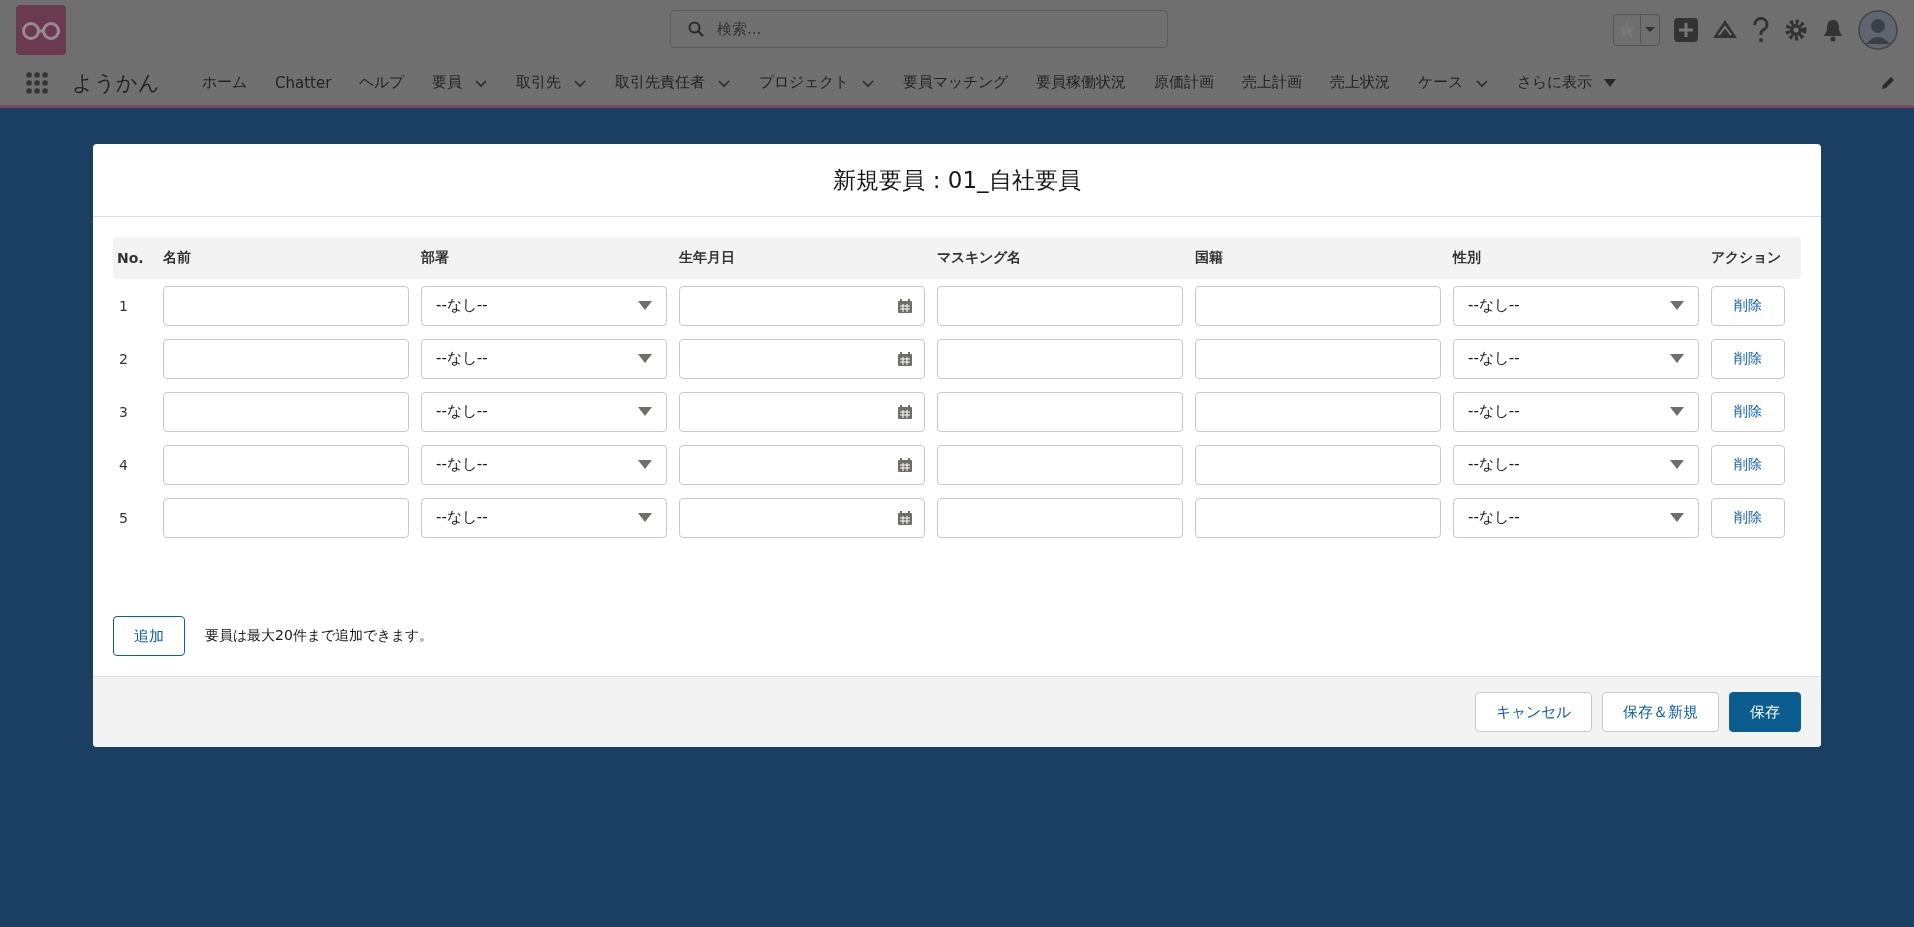 Image resolution: width=1914 pixels, height=927 pixels. I want to click on caret-icon, so click(1610, 82).